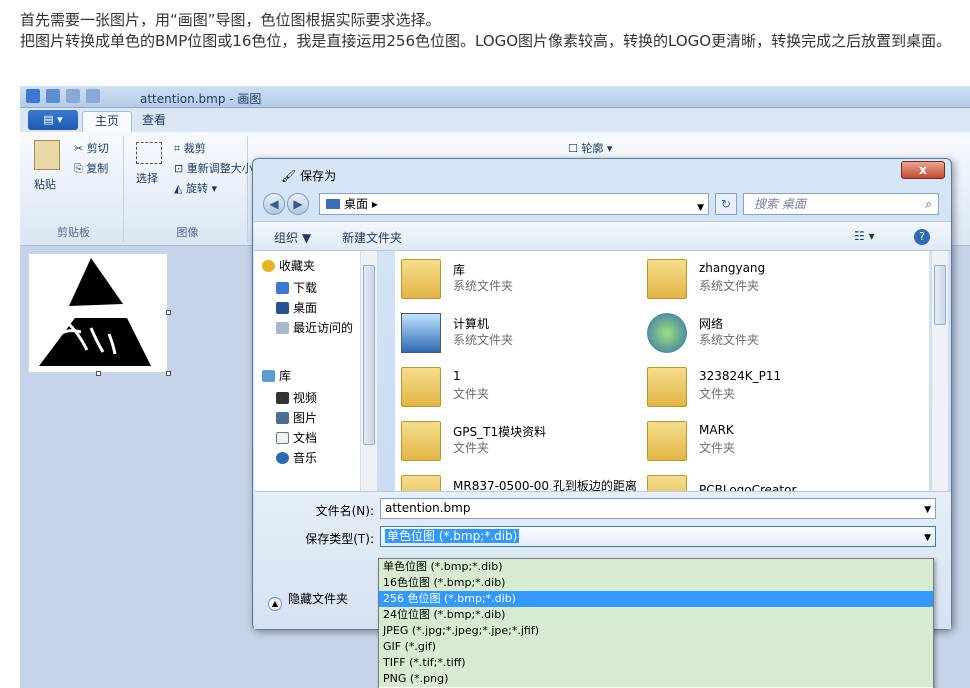  I want to click on list-item: 1 文件夹, so click(521, 387).